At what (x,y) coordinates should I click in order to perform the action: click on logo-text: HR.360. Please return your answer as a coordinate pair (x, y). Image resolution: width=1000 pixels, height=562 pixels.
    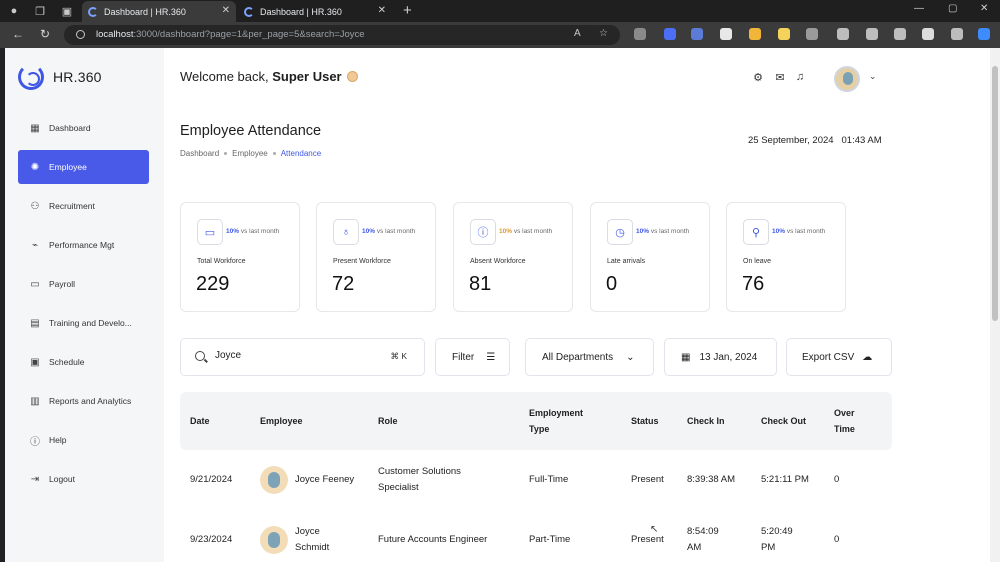
    Looking at the image, I should click on (77, 77).